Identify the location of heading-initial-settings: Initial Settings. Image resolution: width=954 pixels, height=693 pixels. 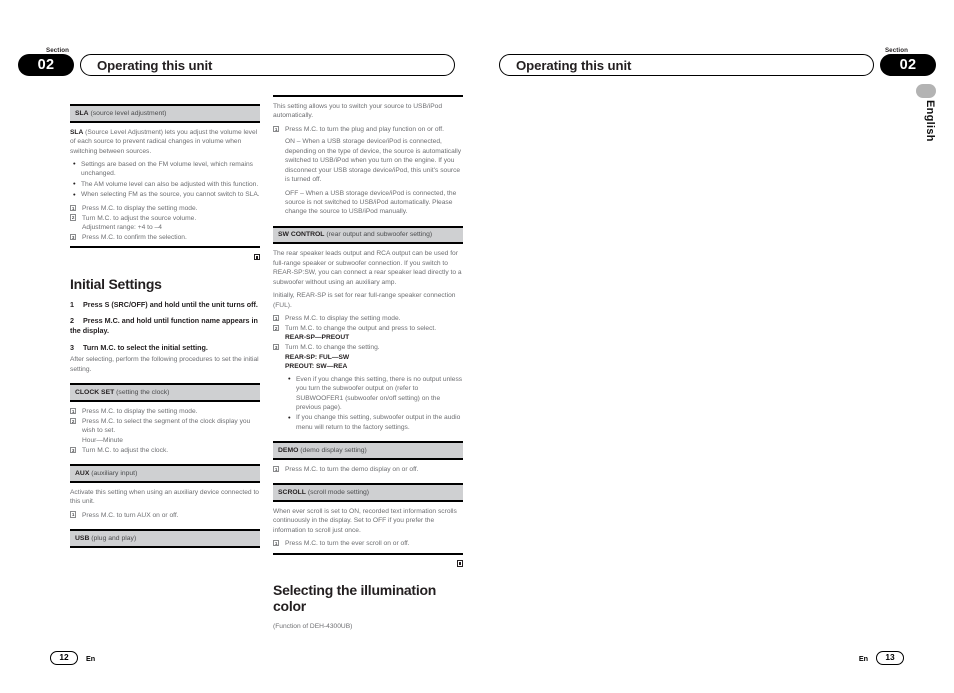
(116, 283).